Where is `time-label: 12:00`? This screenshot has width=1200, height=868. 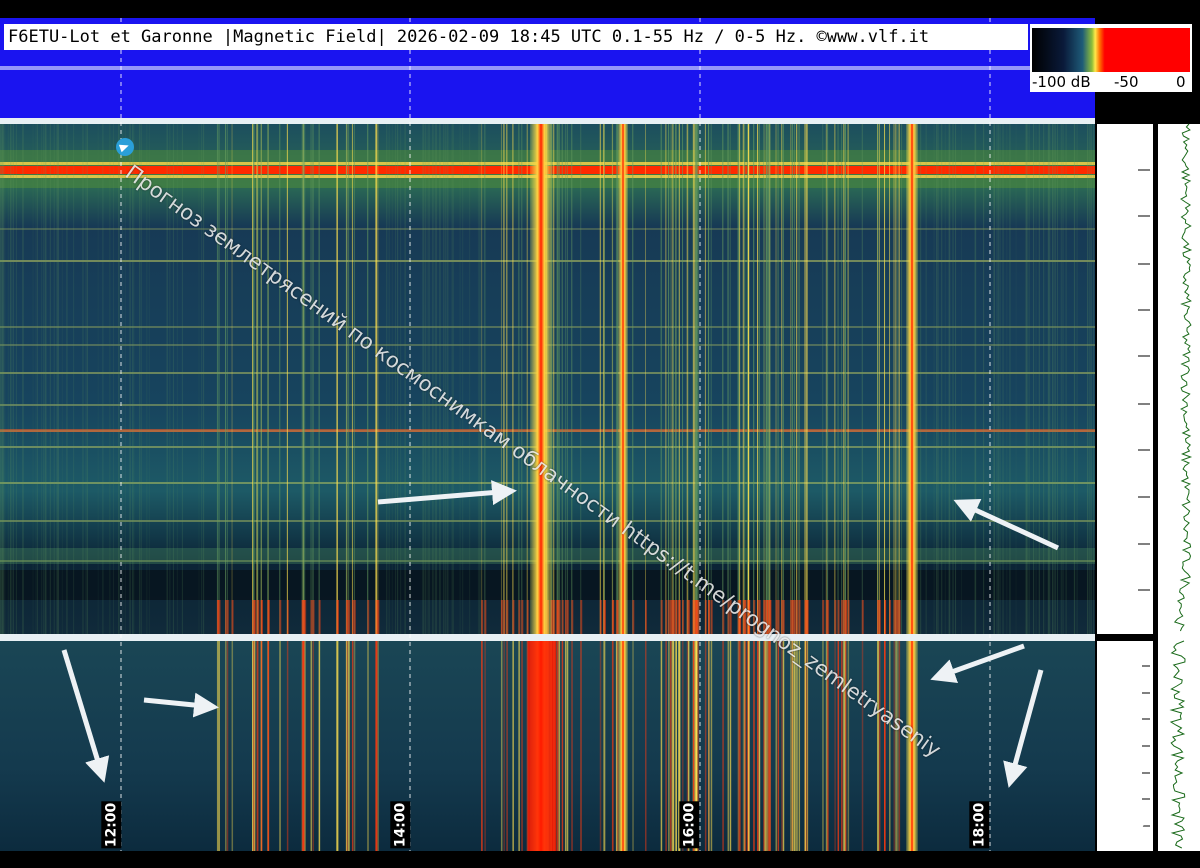 time-label: 12:00 is located at coordinates (111, 825).